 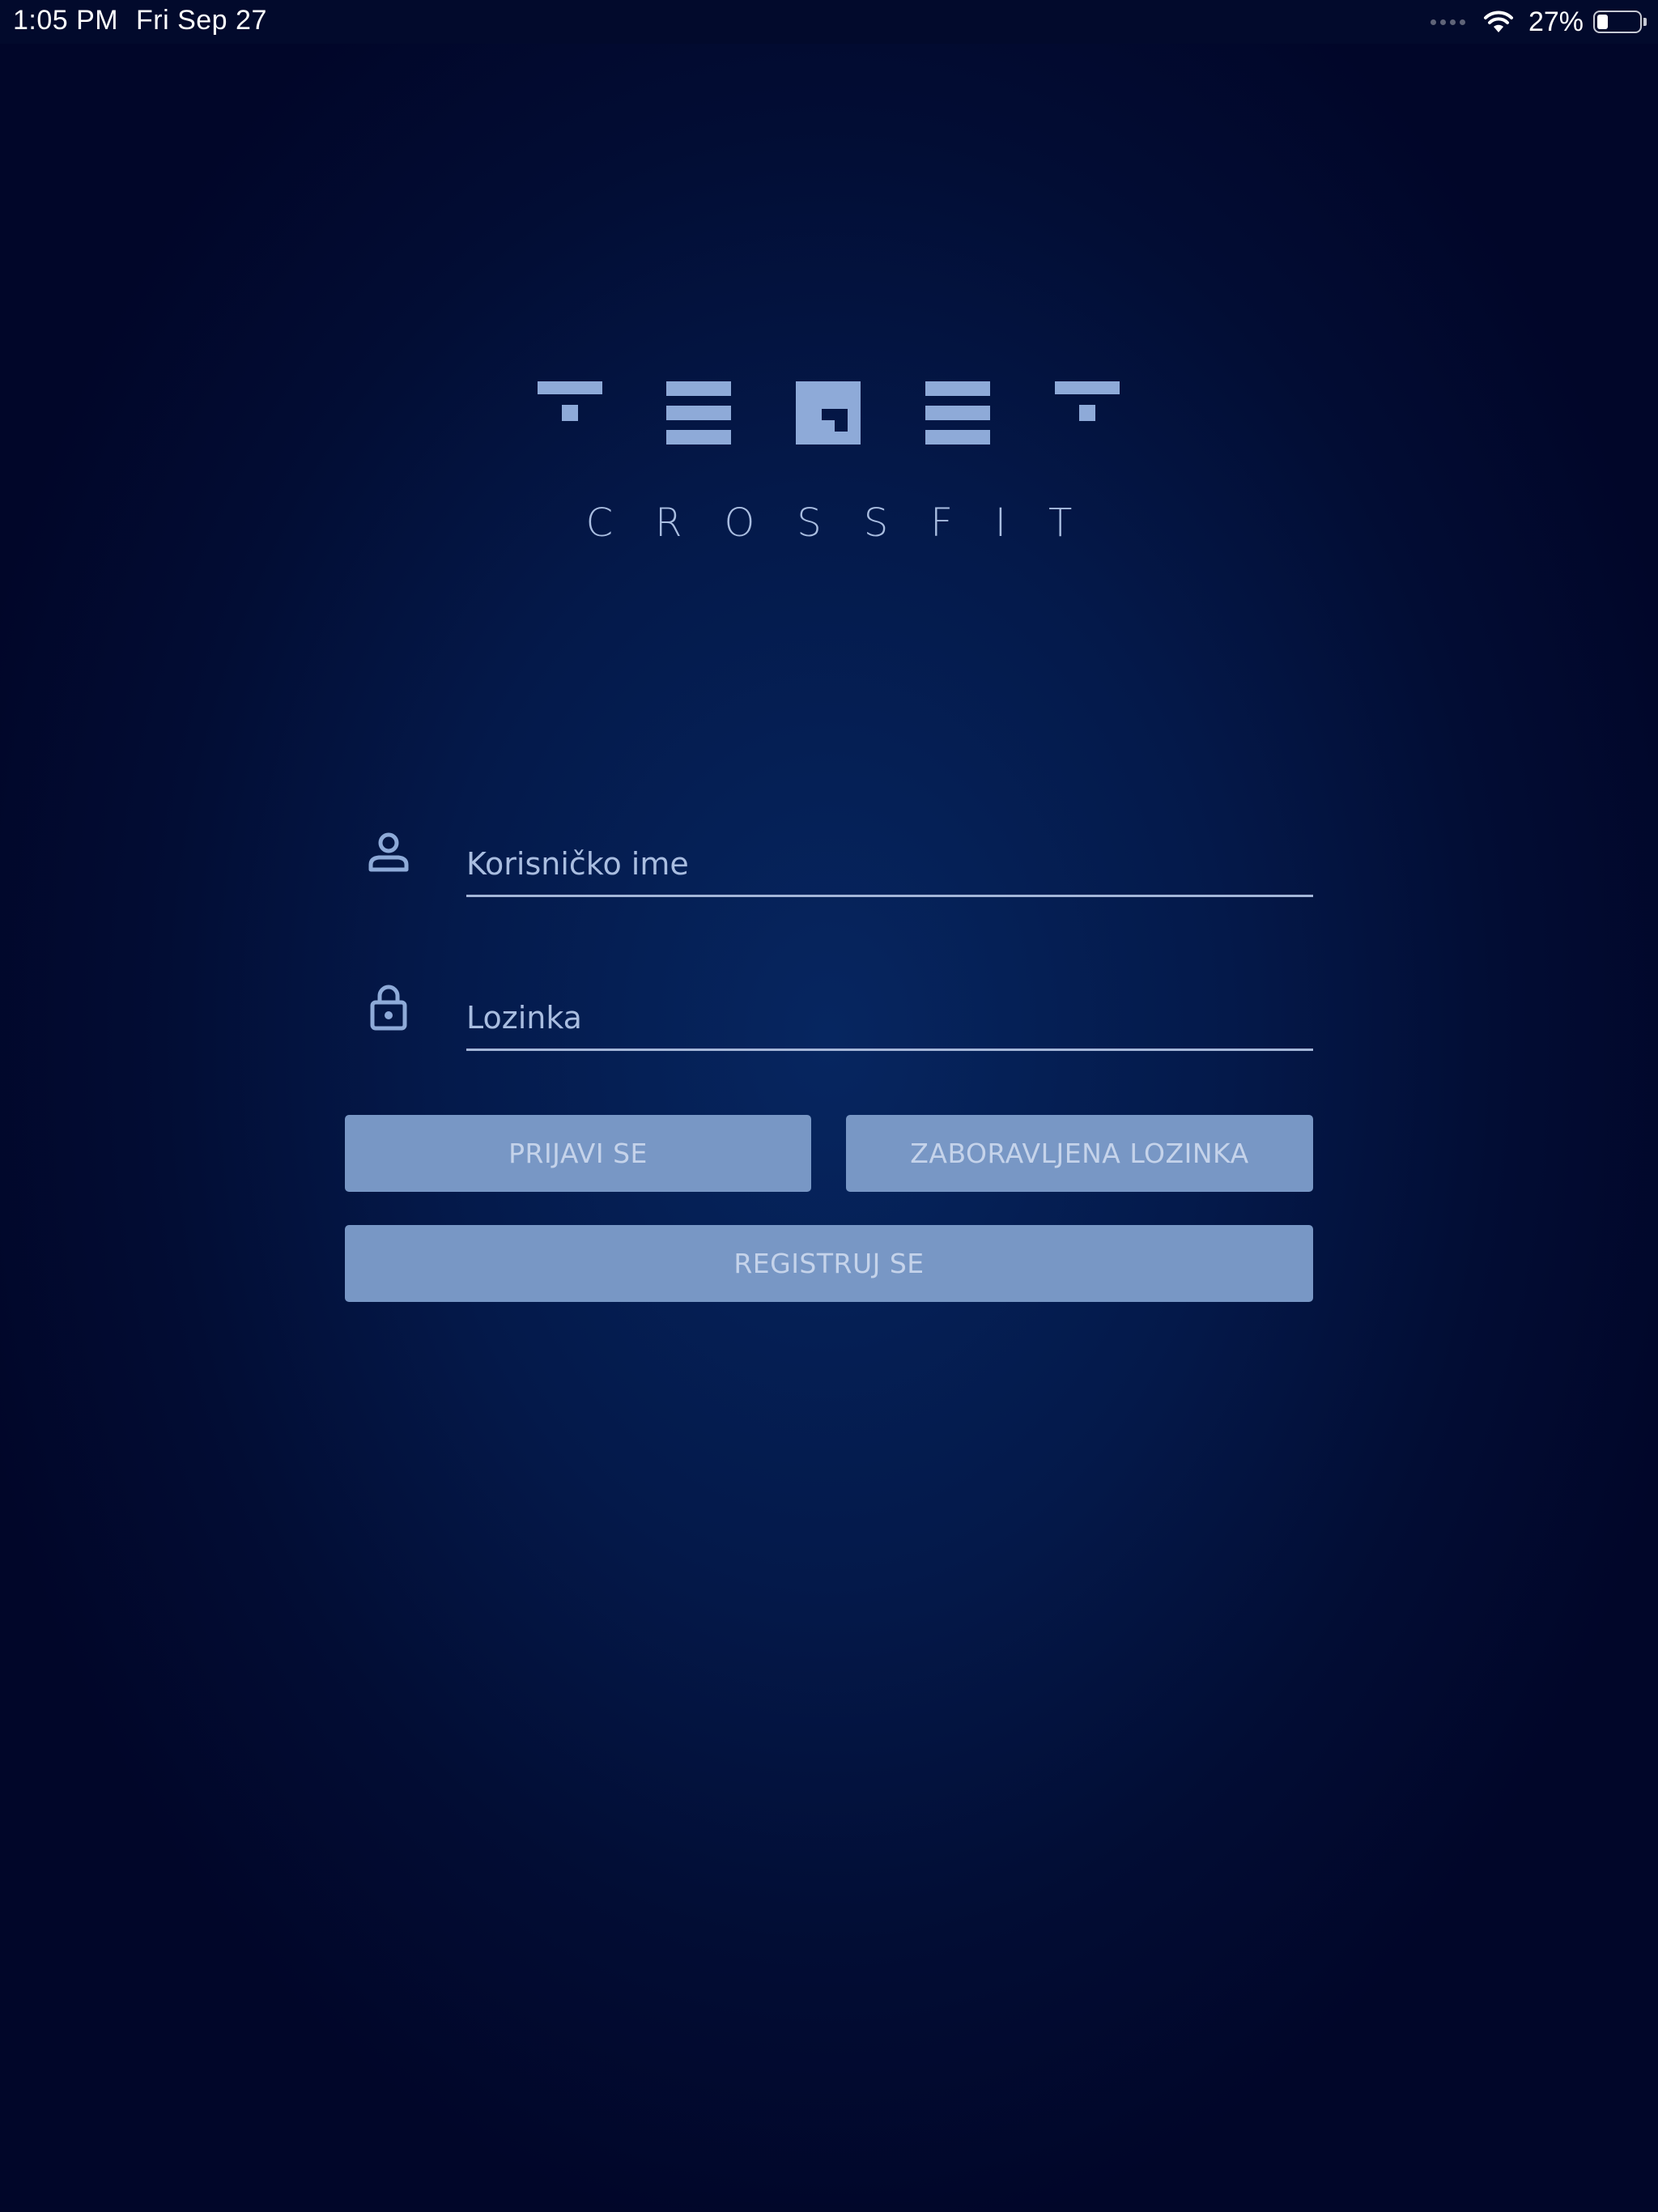 I want to click on login-button: PRIJAVI SE, so click(x=578, y=1154).